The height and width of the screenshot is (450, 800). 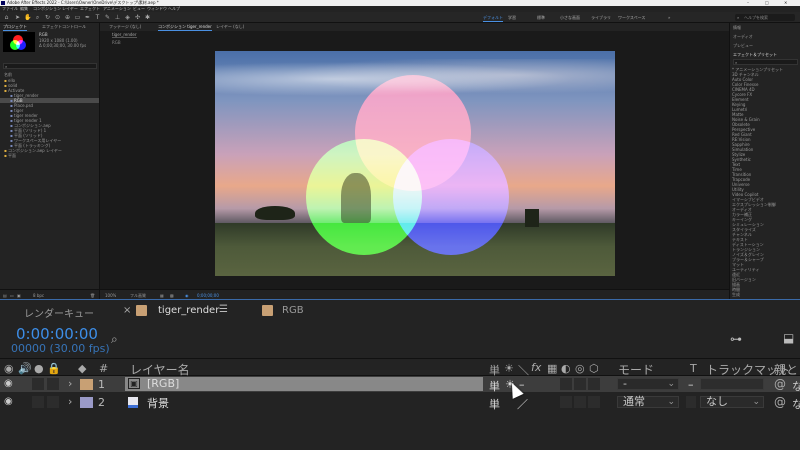 What do you see at coordinates (116, 42) in the screenshot?
I see `sub-comp-breadcrumb: RGB` at bounding box center [116, 42].